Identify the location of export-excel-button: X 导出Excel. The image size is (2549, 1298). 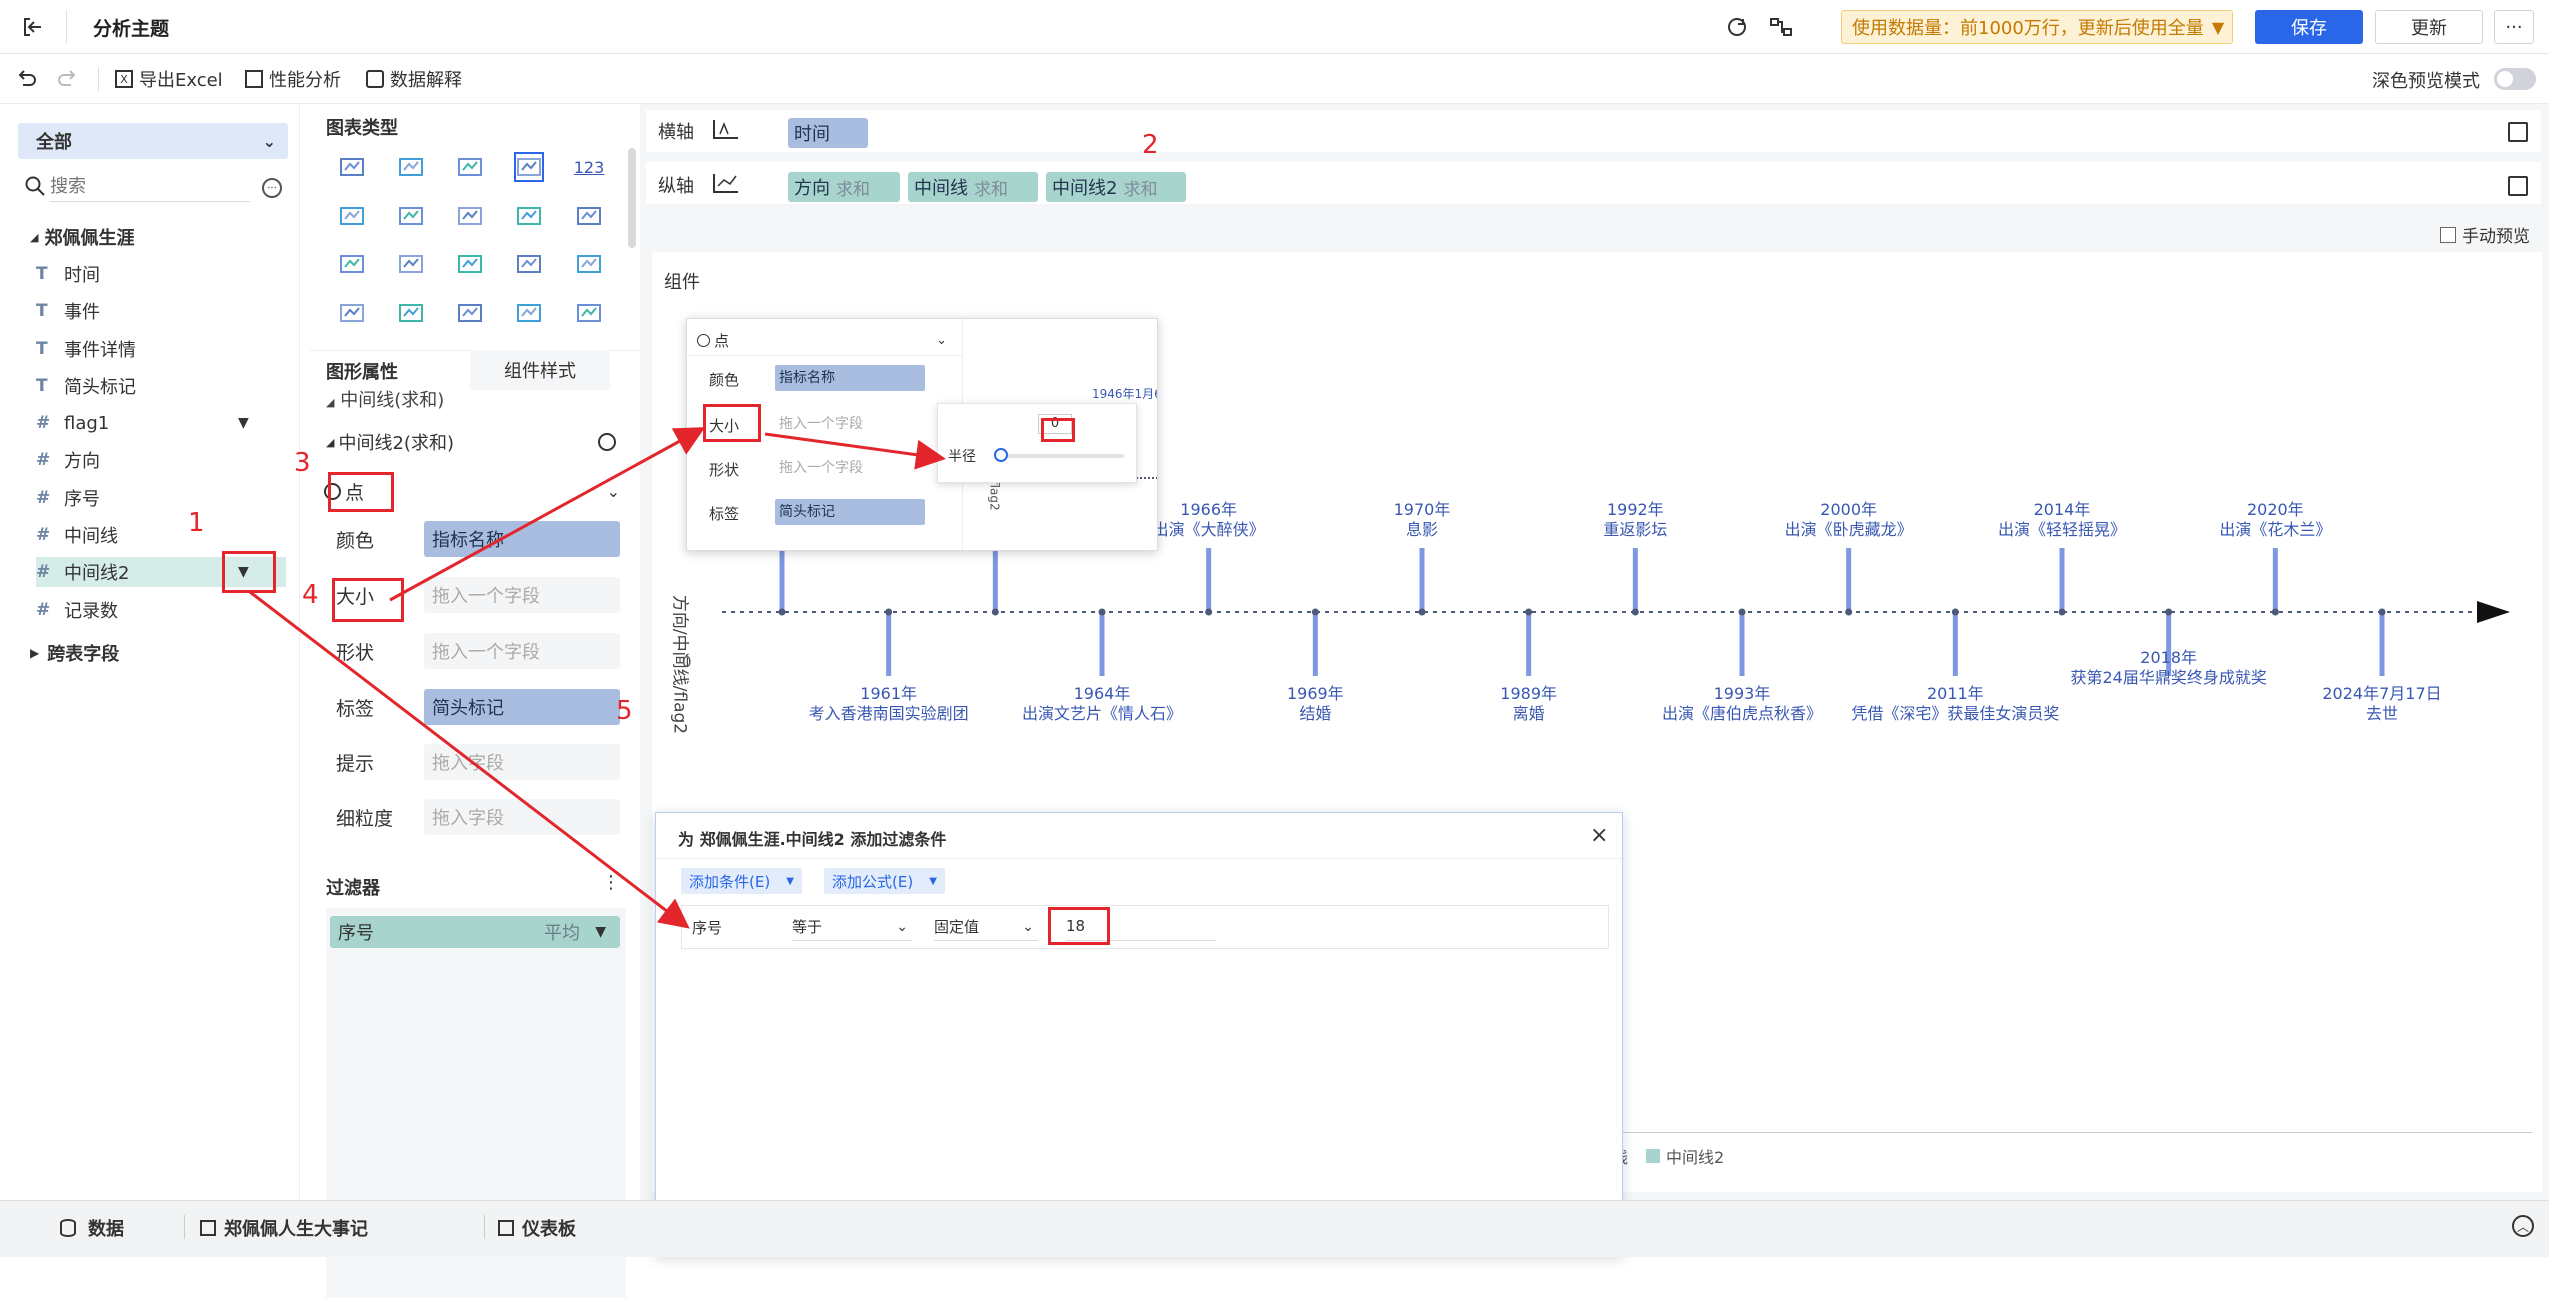
(169, 79).